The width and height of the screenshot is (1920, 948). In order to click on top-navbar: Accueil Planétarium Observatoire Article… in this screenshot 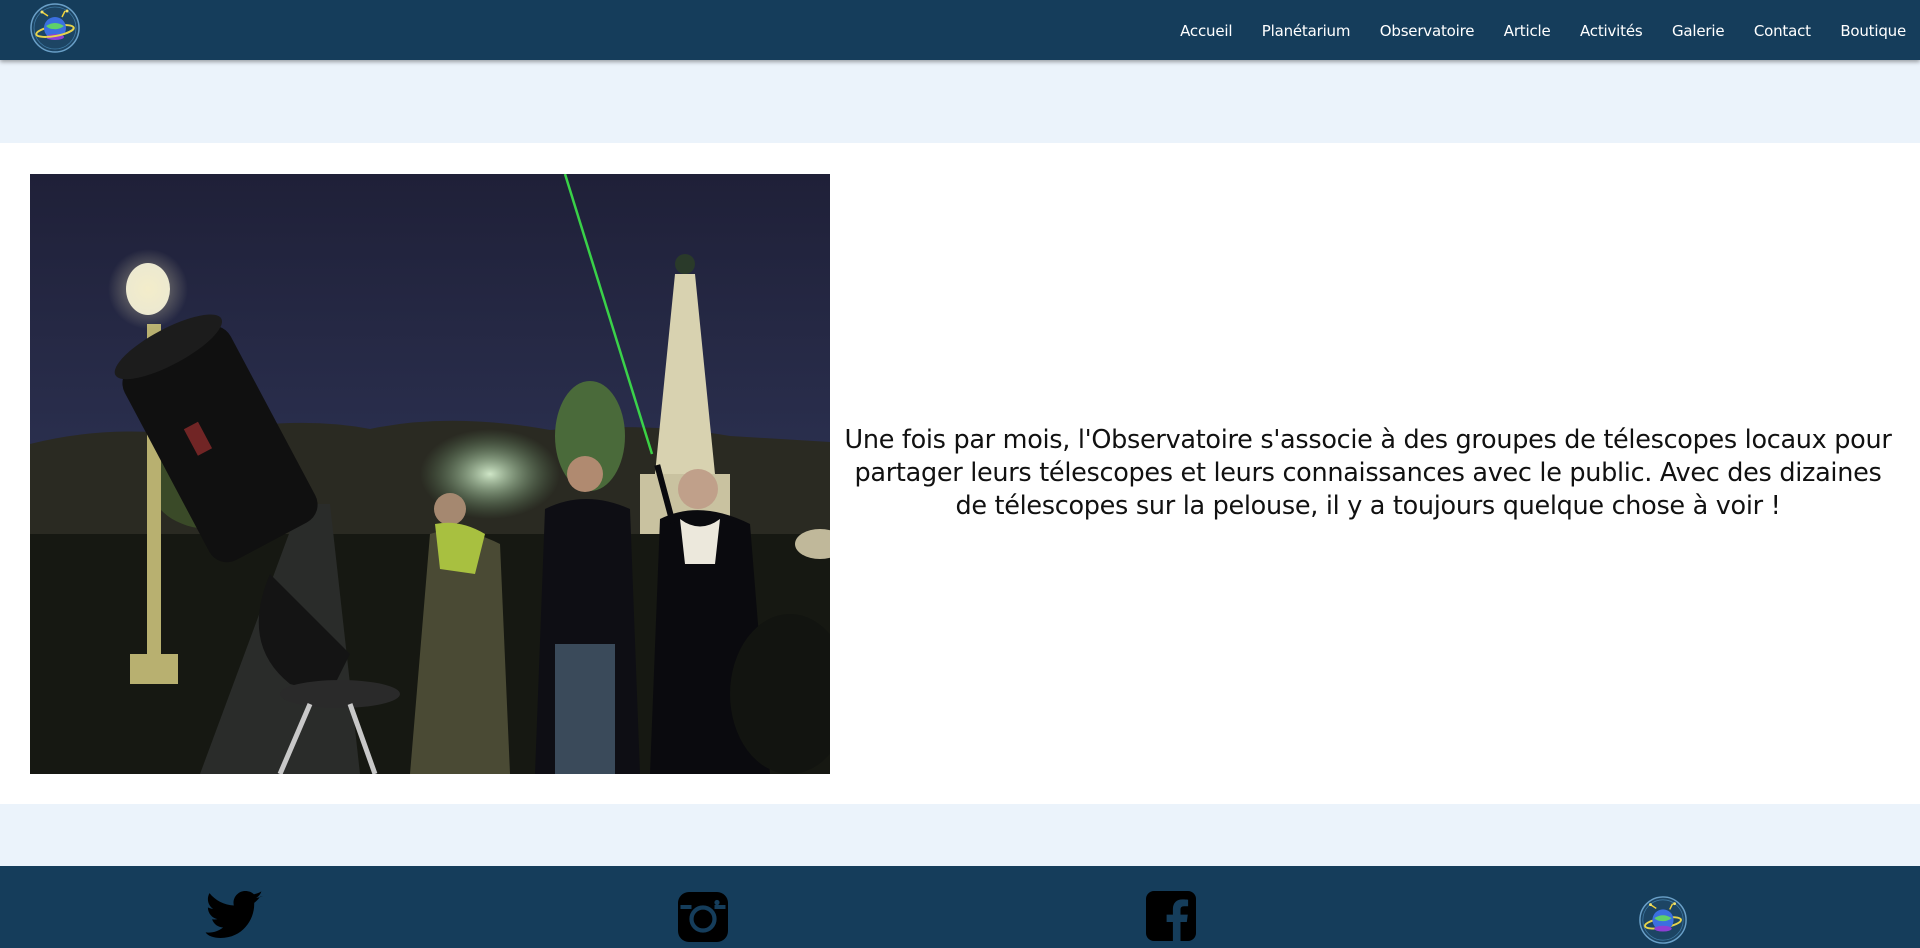, I will do `click(960, 30)`.